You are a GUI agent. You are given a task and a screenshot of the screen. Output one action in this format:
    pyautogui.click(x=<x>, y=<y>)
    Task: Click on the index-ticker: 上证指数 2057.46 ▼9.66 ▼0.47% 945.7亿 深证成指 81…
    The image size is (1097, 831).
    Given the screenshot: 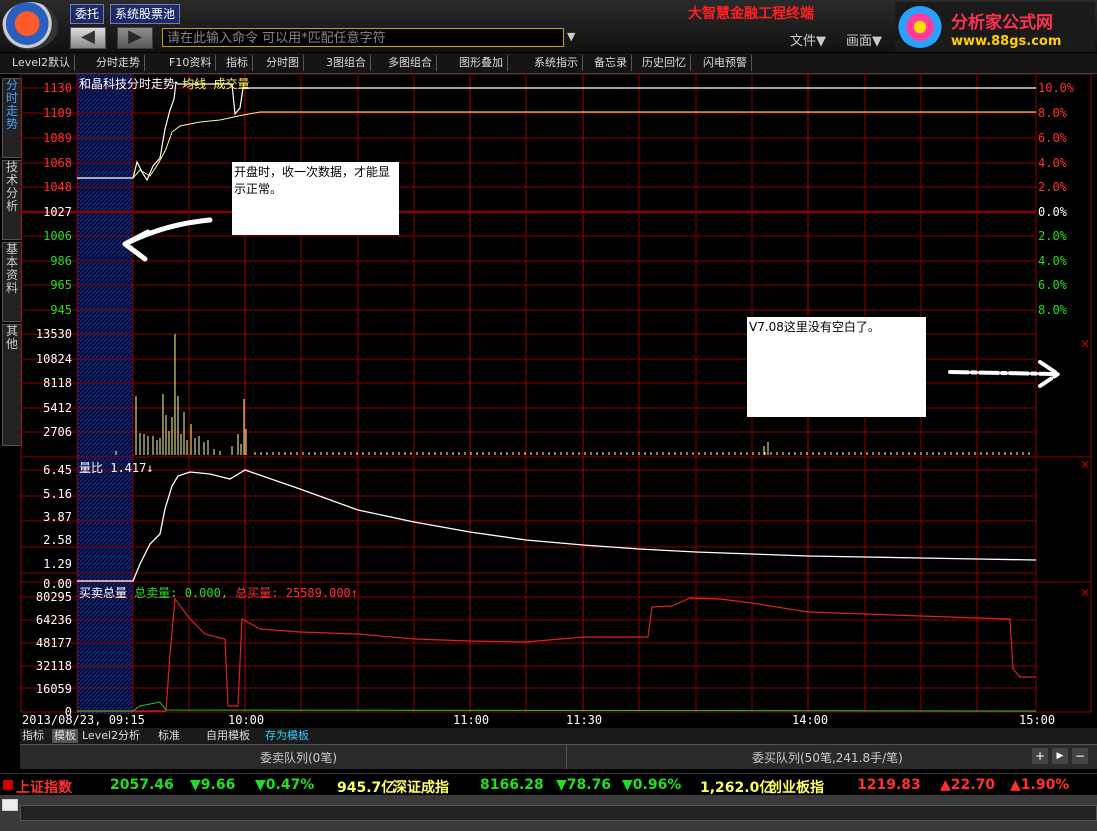 What is the action you would take?
    pyautogui.click(x=548, y=784)
    